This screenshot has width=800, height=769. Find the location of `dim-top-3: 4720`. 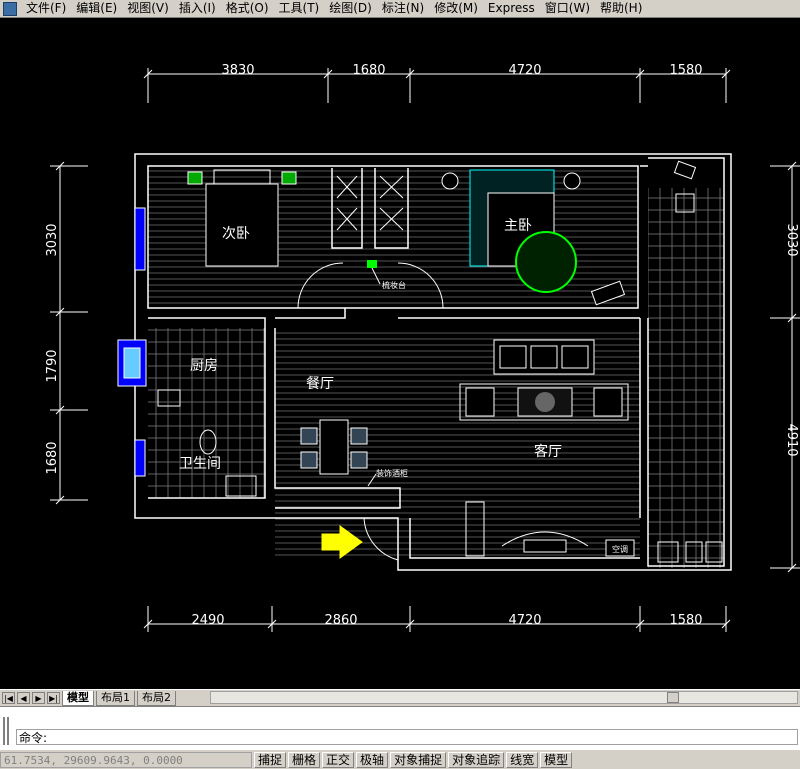

dim-top-3: 4720 is located at coordinates (524, 70).